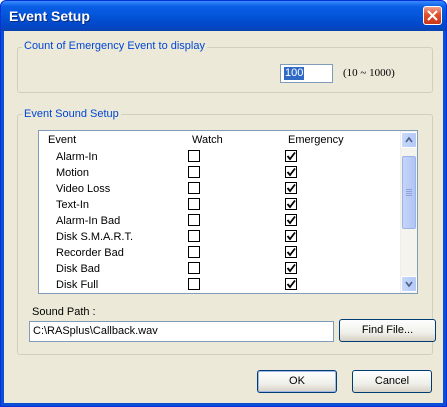 This screenshot has height=407, width=447. Describe the element at coordinates (220, 205) in the screenshot. I see `list-item: Text-In` at that location.